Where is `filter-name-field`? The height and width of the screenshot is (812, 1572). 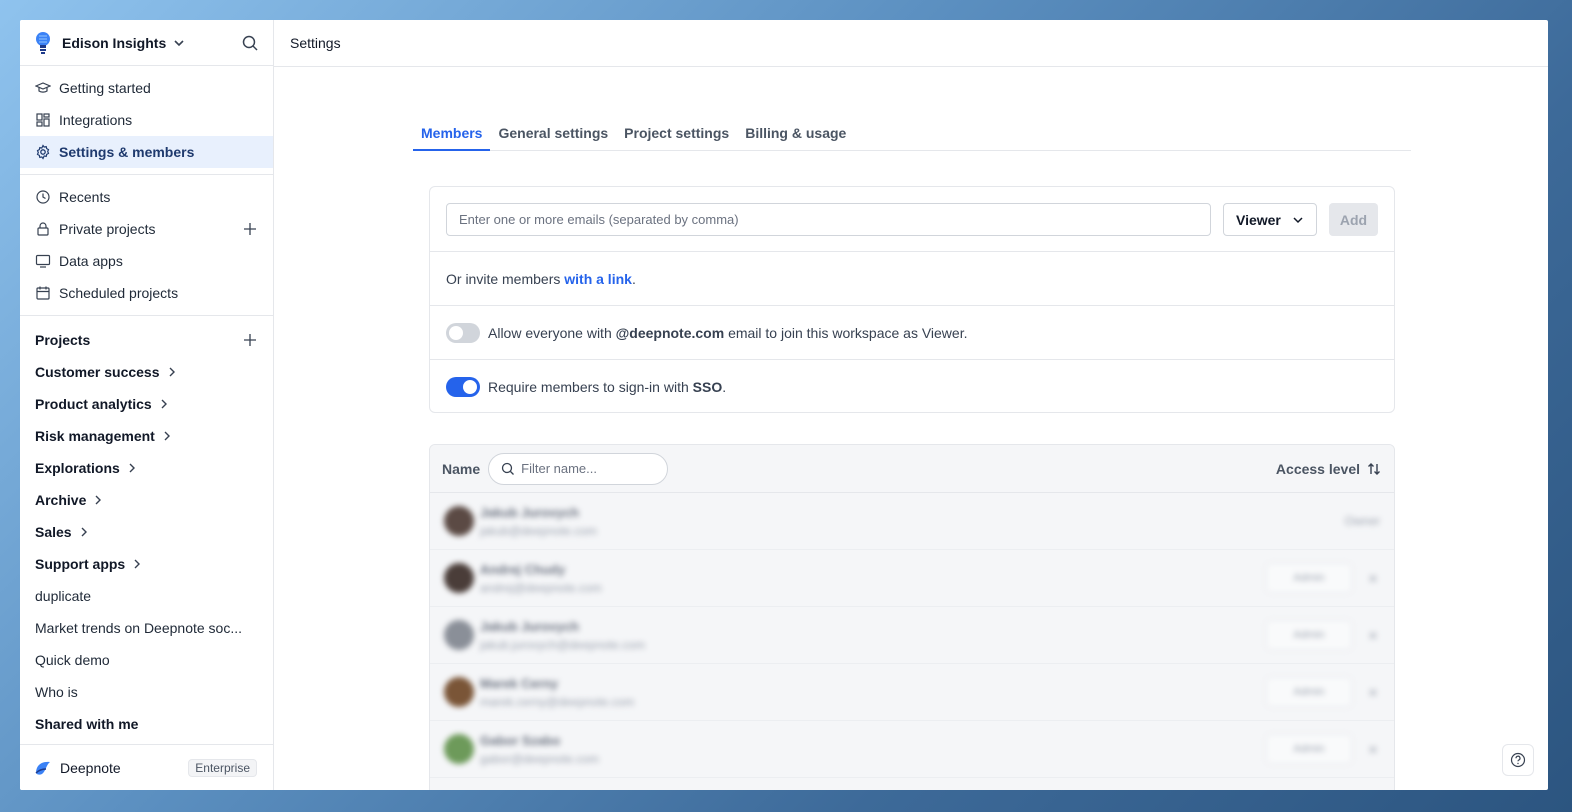
filter-name-field is located at coordinates (578, 468).